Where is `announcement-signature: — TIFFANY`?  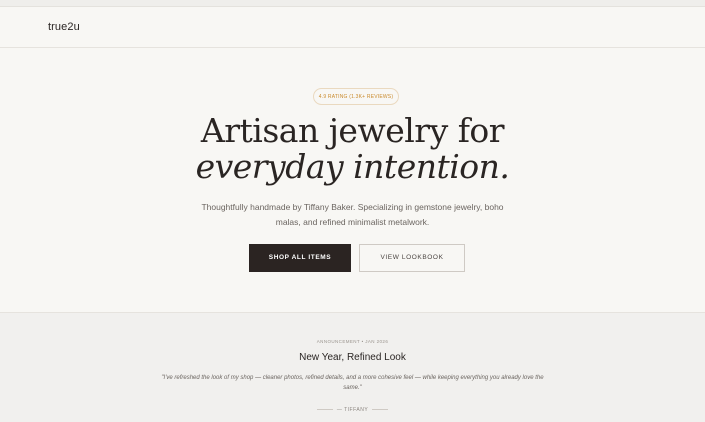
announcement-signature: — TIFFANY is located at coordinates (352, 410).